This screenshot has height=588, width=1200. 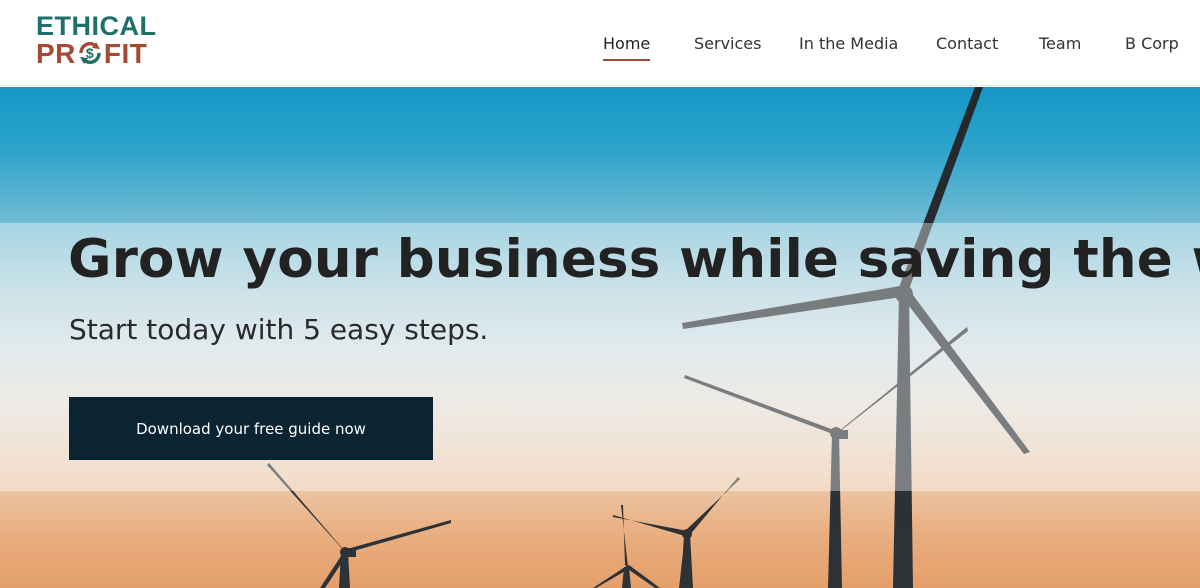 I want to click on dollar-cycle-icon: $, so click(x=90, y=53).